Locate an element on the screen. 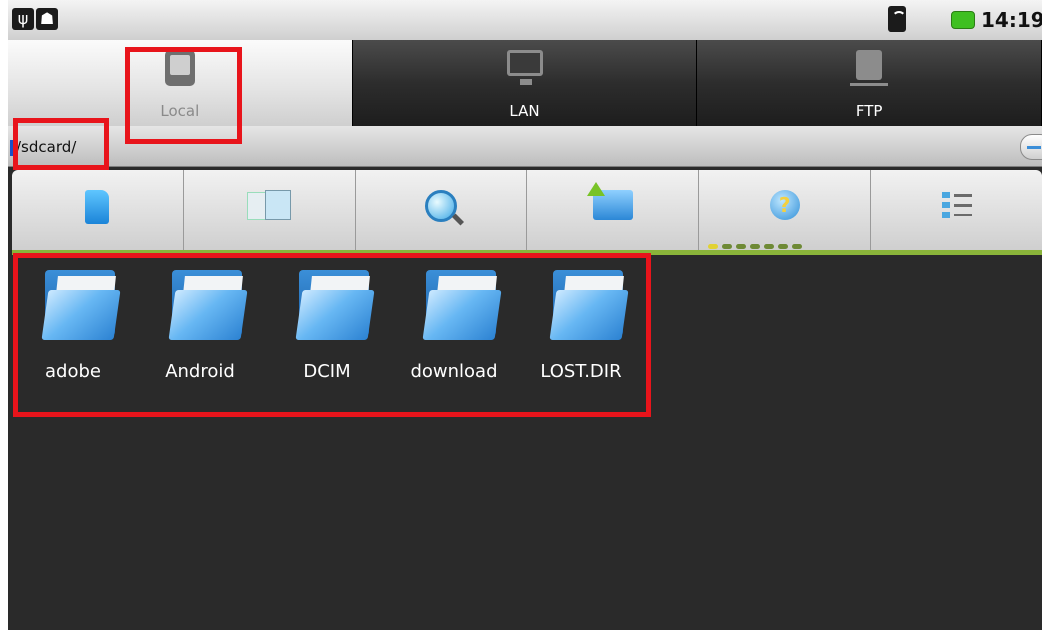 The image size is (1042, 630). help-button: ? is located at coordinates (785, 210).